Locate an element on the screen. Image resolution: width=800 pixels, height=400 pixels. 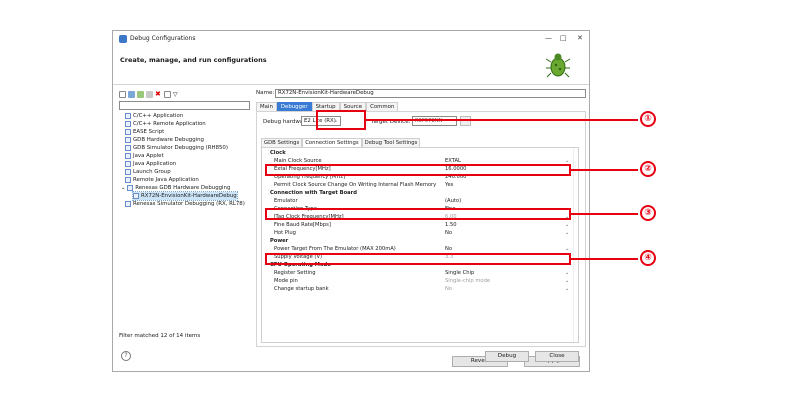
tree-item: Remote Java Application is located at coordinates (162, 180).